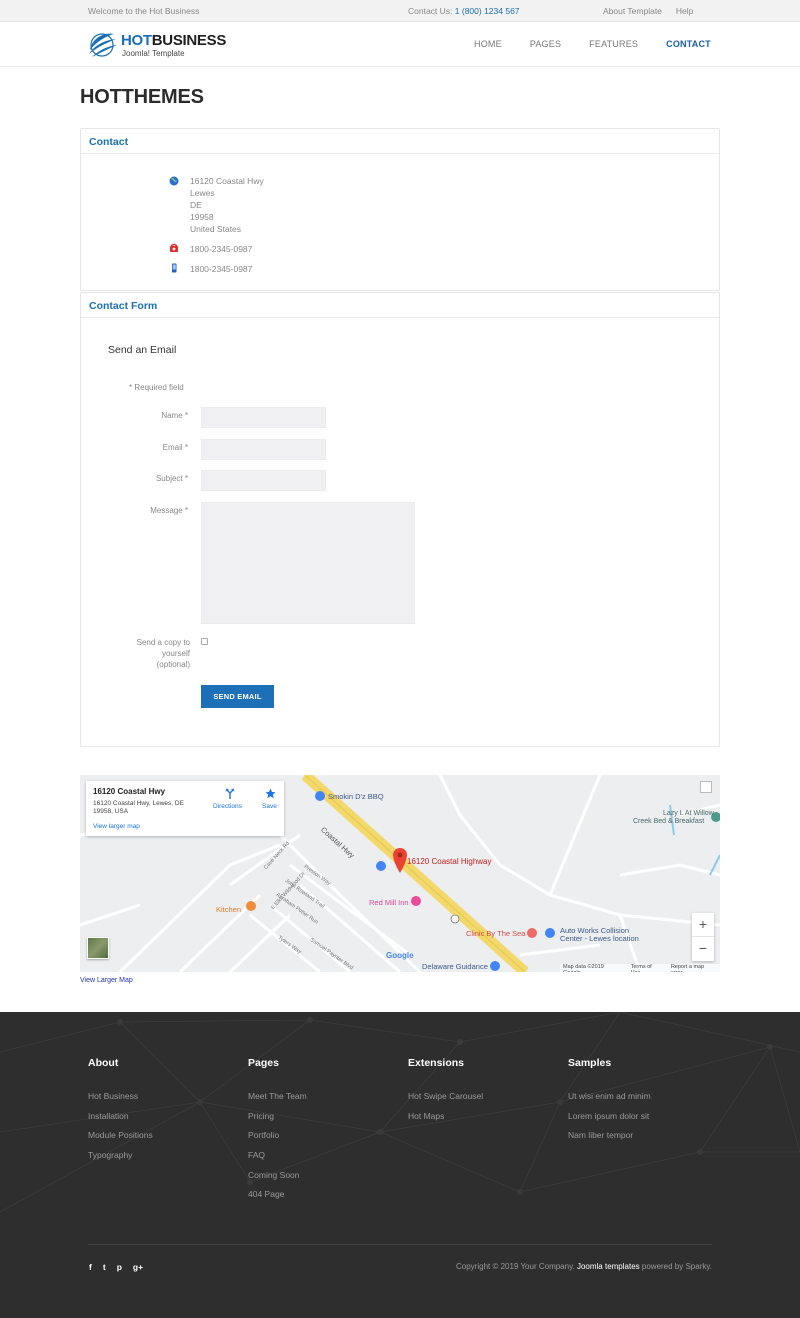 This screenshot has height=1318, width=800. Describe the element at coordinates (104, 1267) in the screenshot. I see `twitter-icon: t` at that location.